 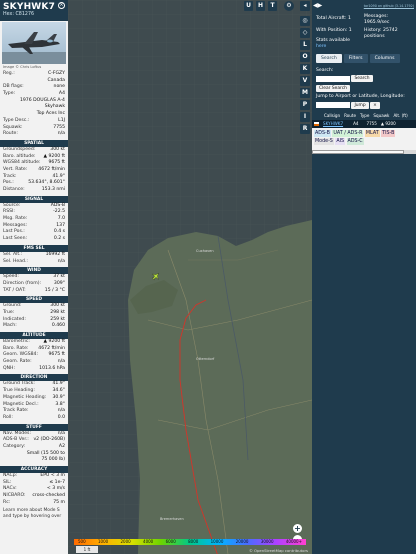 I want to click on section-signal: SIGNAL, so click(x=34, y=199).